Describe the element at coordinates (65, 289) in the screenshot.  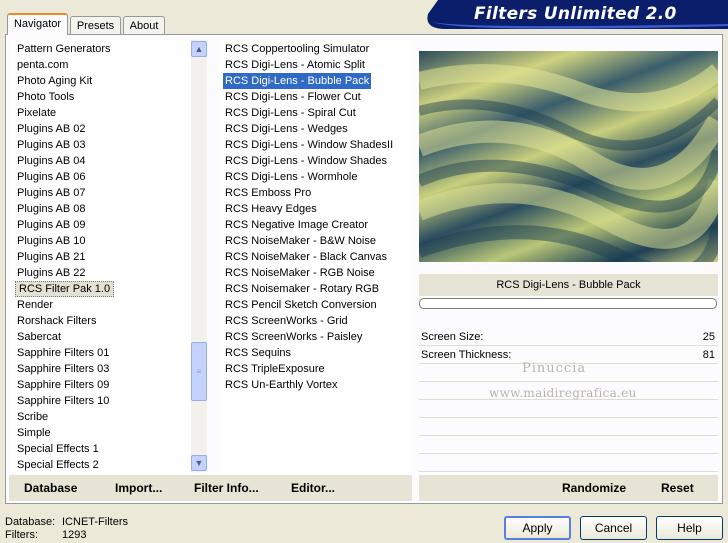
I see `category-item-selected: RCS Filter Pak 1.0` at that location.